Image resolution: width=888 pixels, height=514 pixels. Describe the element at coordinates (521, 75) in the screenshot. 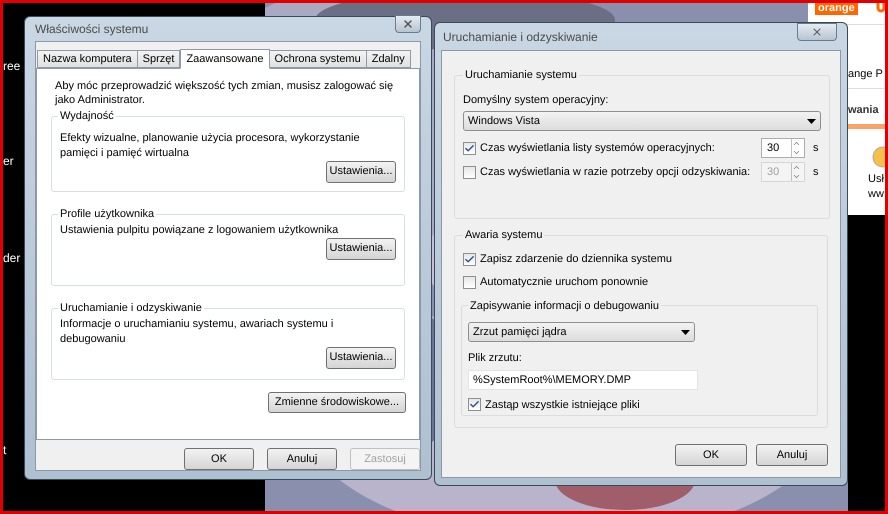

I see `group-title: Uruchamianie systemu` at that location.